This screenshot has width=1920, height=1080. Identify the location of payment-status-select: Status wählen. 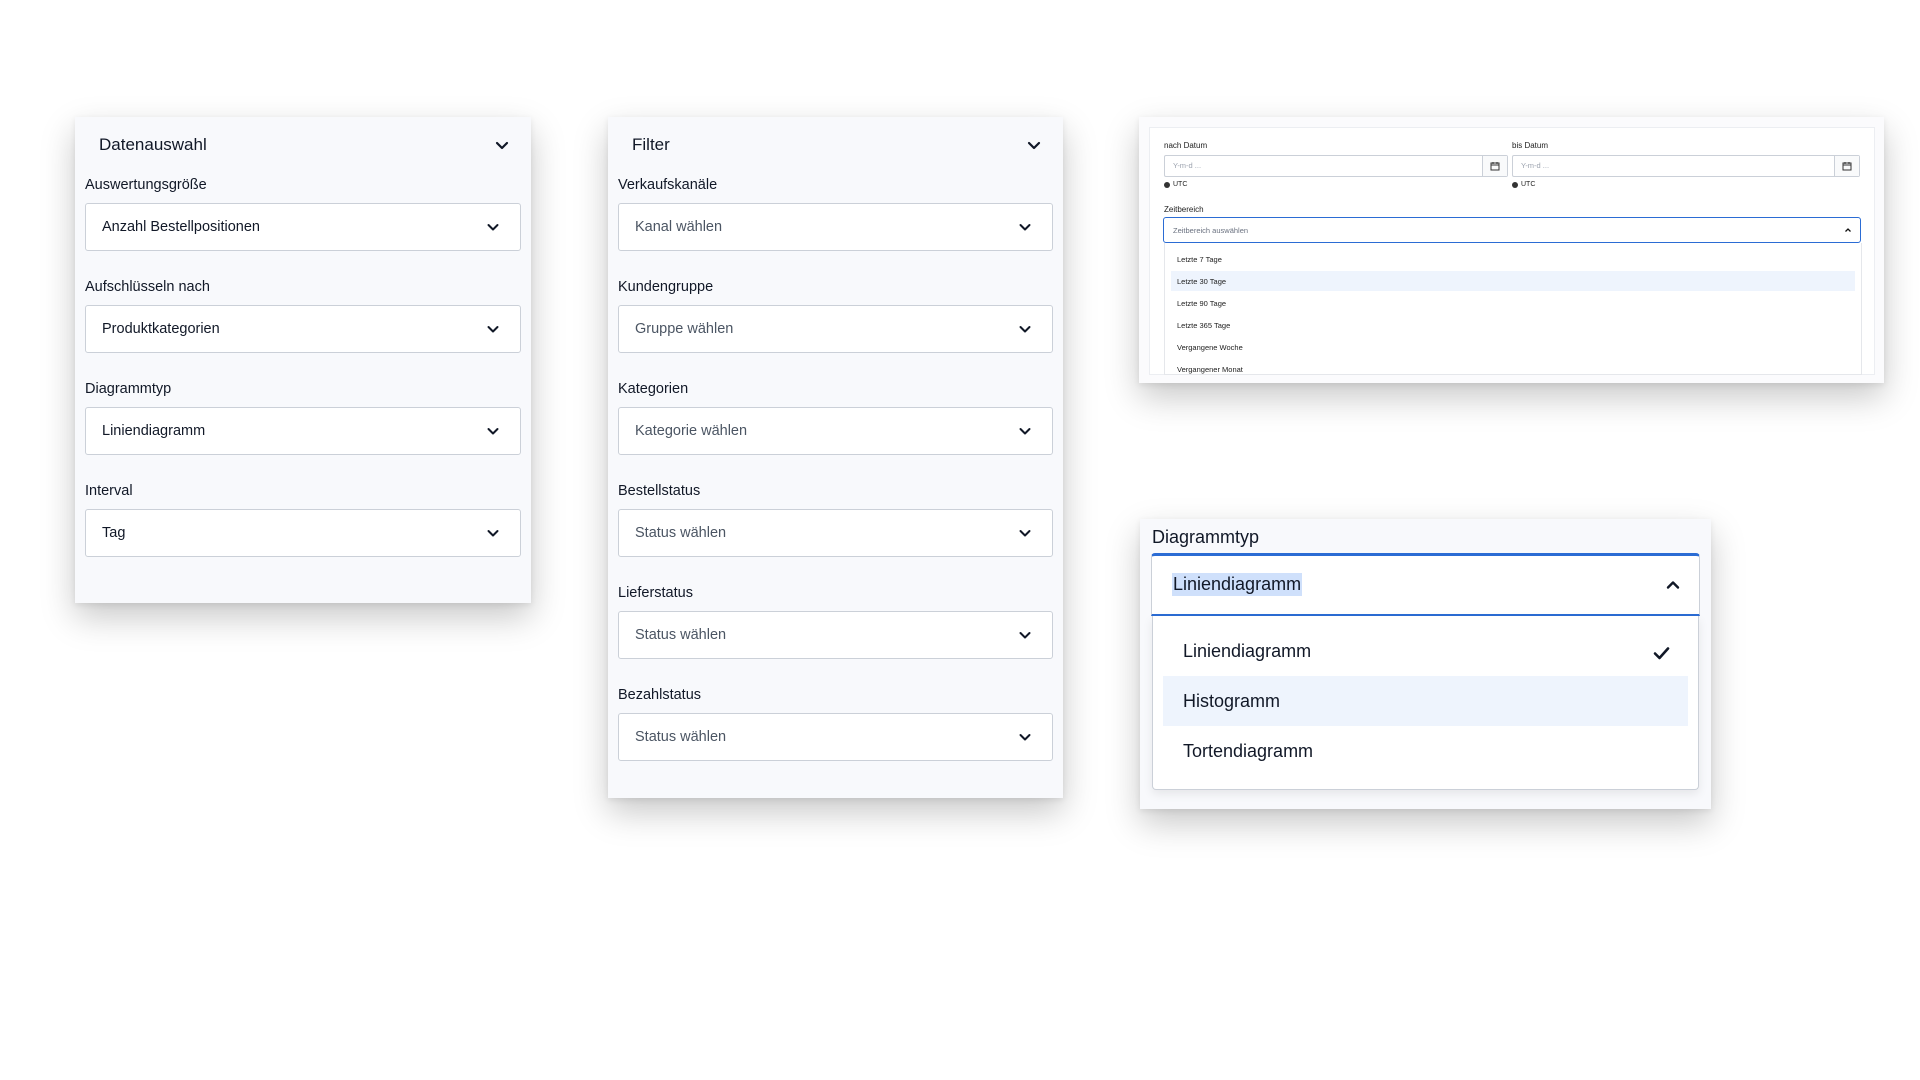
(835, 737).